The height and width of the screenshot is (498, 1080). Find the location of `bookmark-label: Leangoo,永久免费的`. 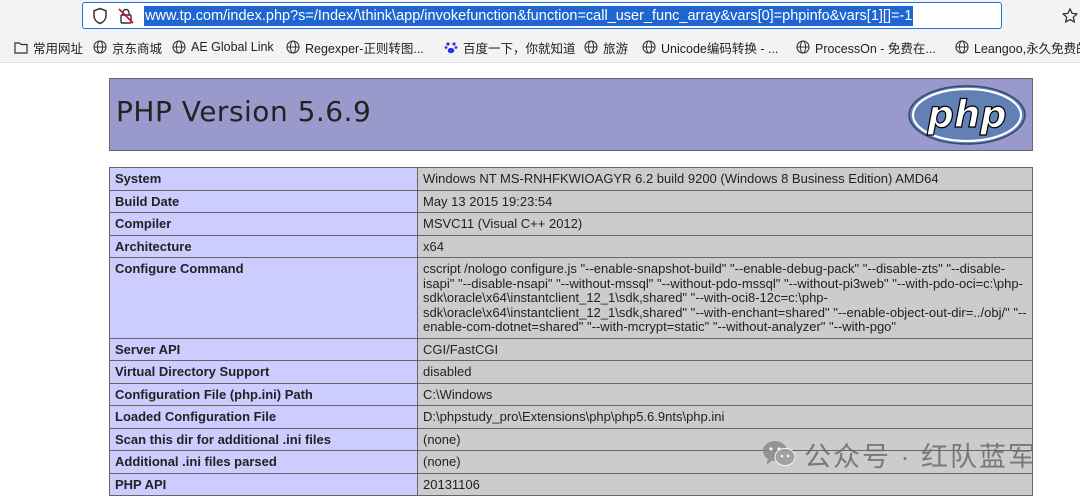

bookmark-label: Leangoo,永久免费的 is located at coordinates (1027, 48).